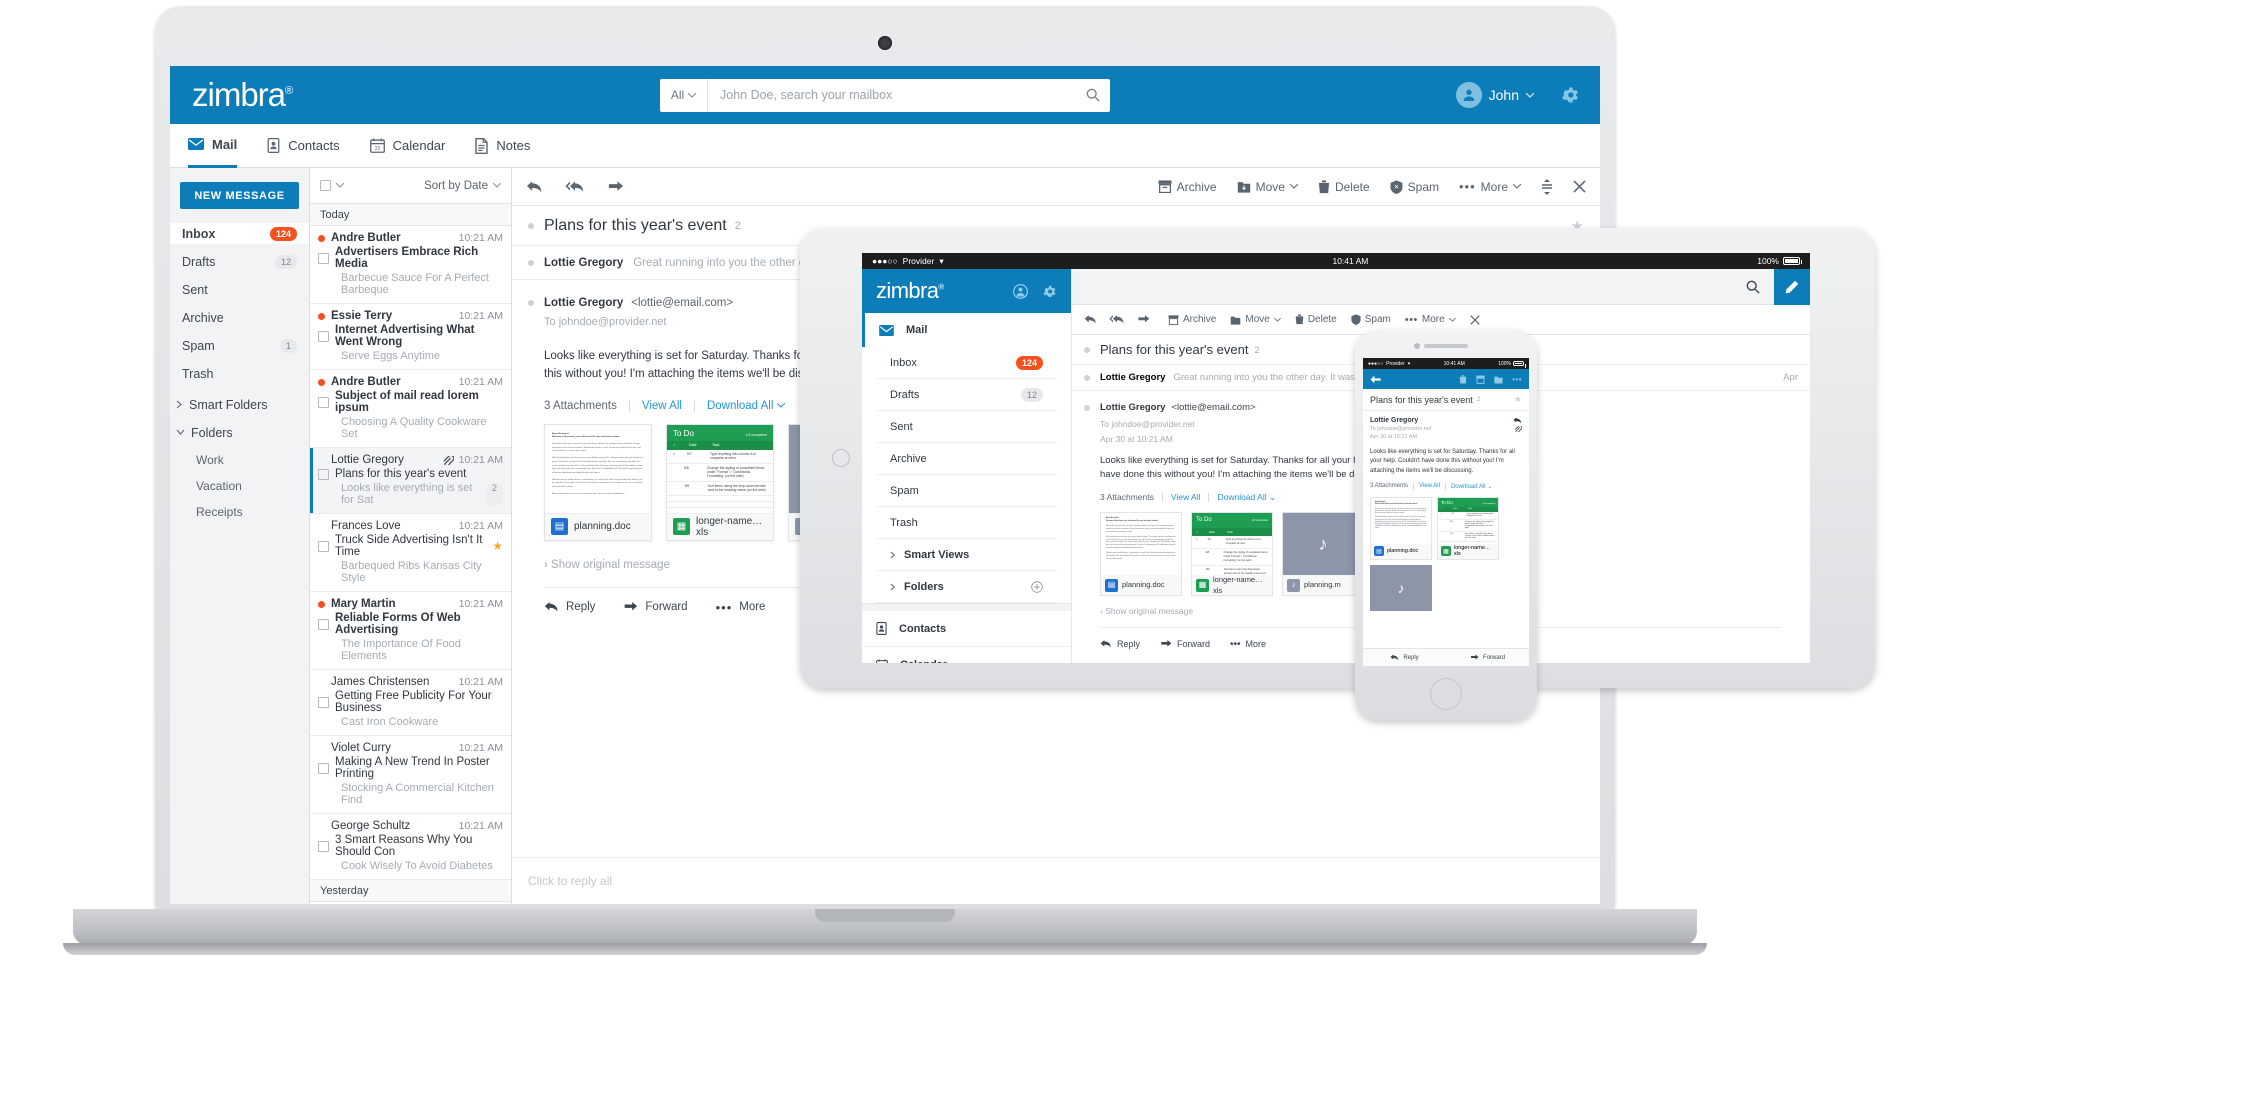 The width and height of the screenshot is (2250, 1098). Describe the element at coordinates (213, 146) in the screenshot. I see `tab-mail: Mail` at that location.